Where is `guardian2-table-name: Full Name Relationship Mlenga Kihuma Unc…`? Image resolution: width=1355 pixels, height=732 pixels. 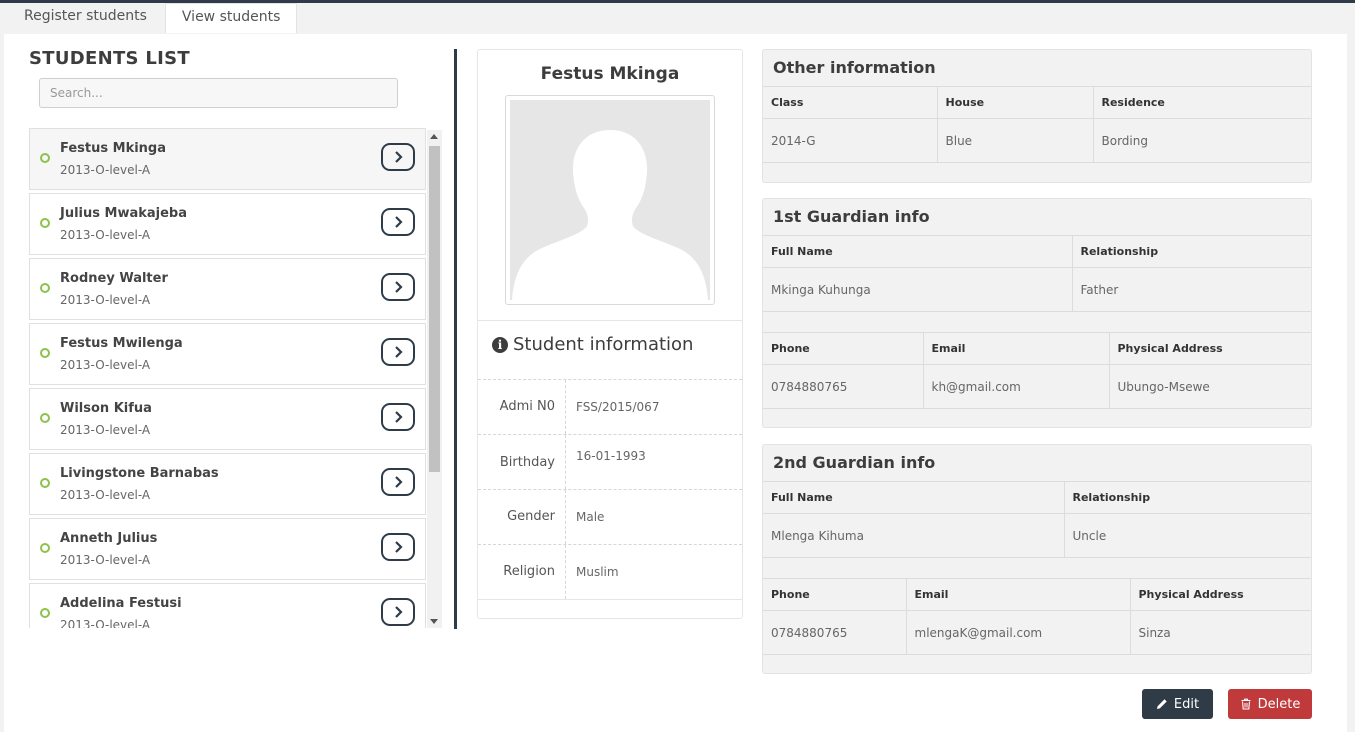 guardian2-table-name: Full Name Relationship Mlenga Kihuma Unc… is located at coordinates (1037, 519).